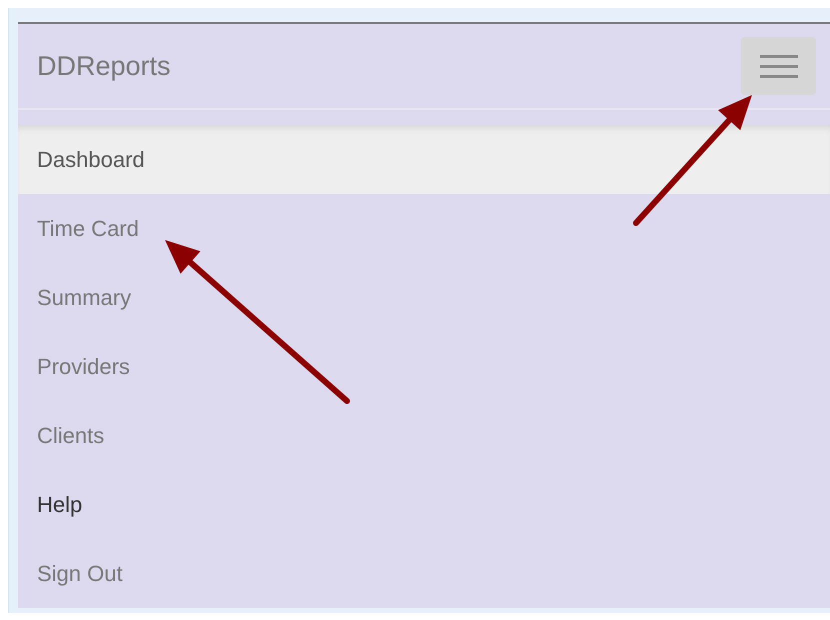 The width and height of the screenshot is (830, 620). Describe the element at coordinates (424, 159) in the screenshot. I see `menu-item: Dashboard` at that location.